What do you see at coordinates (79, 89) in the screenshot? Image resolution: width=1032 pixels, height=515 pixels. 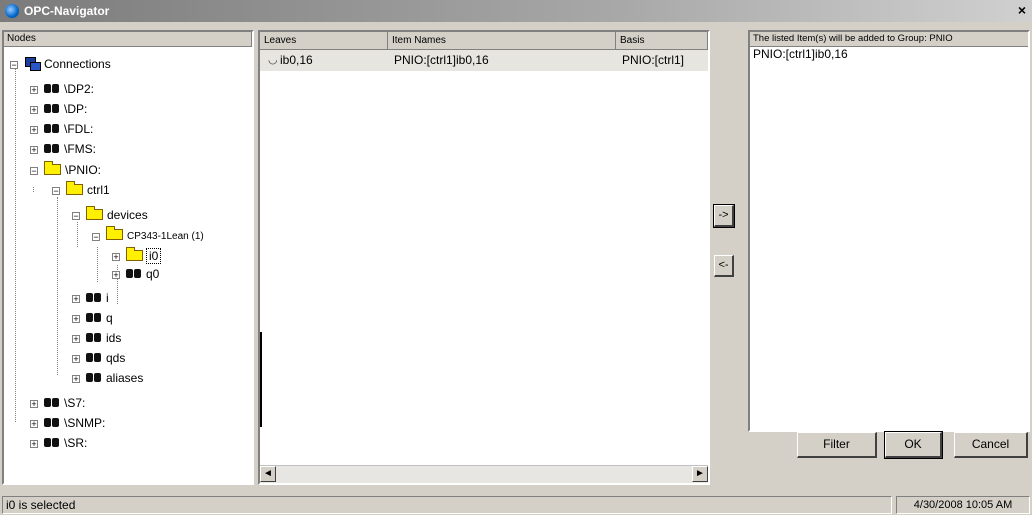 I see `tree-node-label: \DP2:` at bounding box center [79, 89].